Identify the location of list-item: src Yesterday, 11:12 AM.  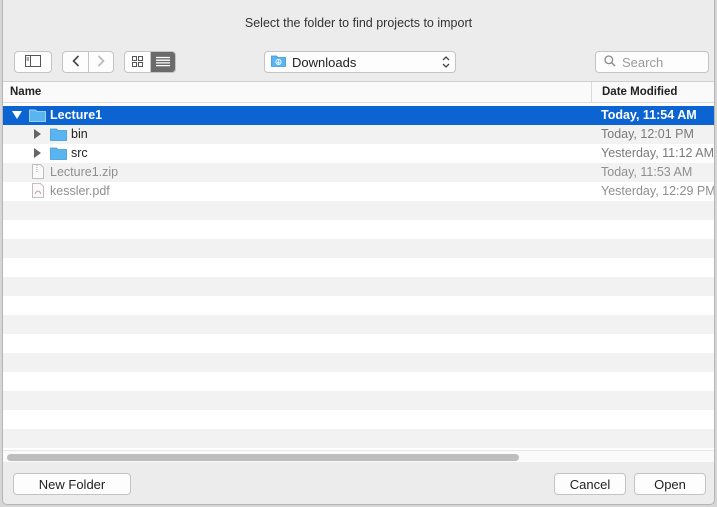
(359, 153).